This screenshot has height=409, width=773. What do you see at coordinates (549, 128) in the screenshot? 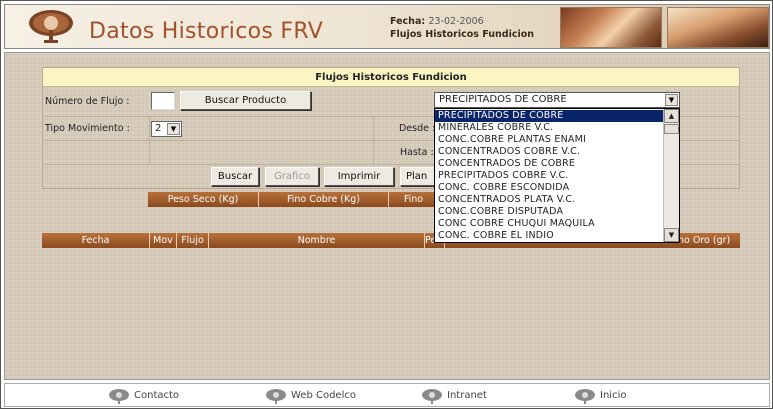
I see `dropdown-option: MINERALES COBRE V.C.` at bounding box center [549, 128].